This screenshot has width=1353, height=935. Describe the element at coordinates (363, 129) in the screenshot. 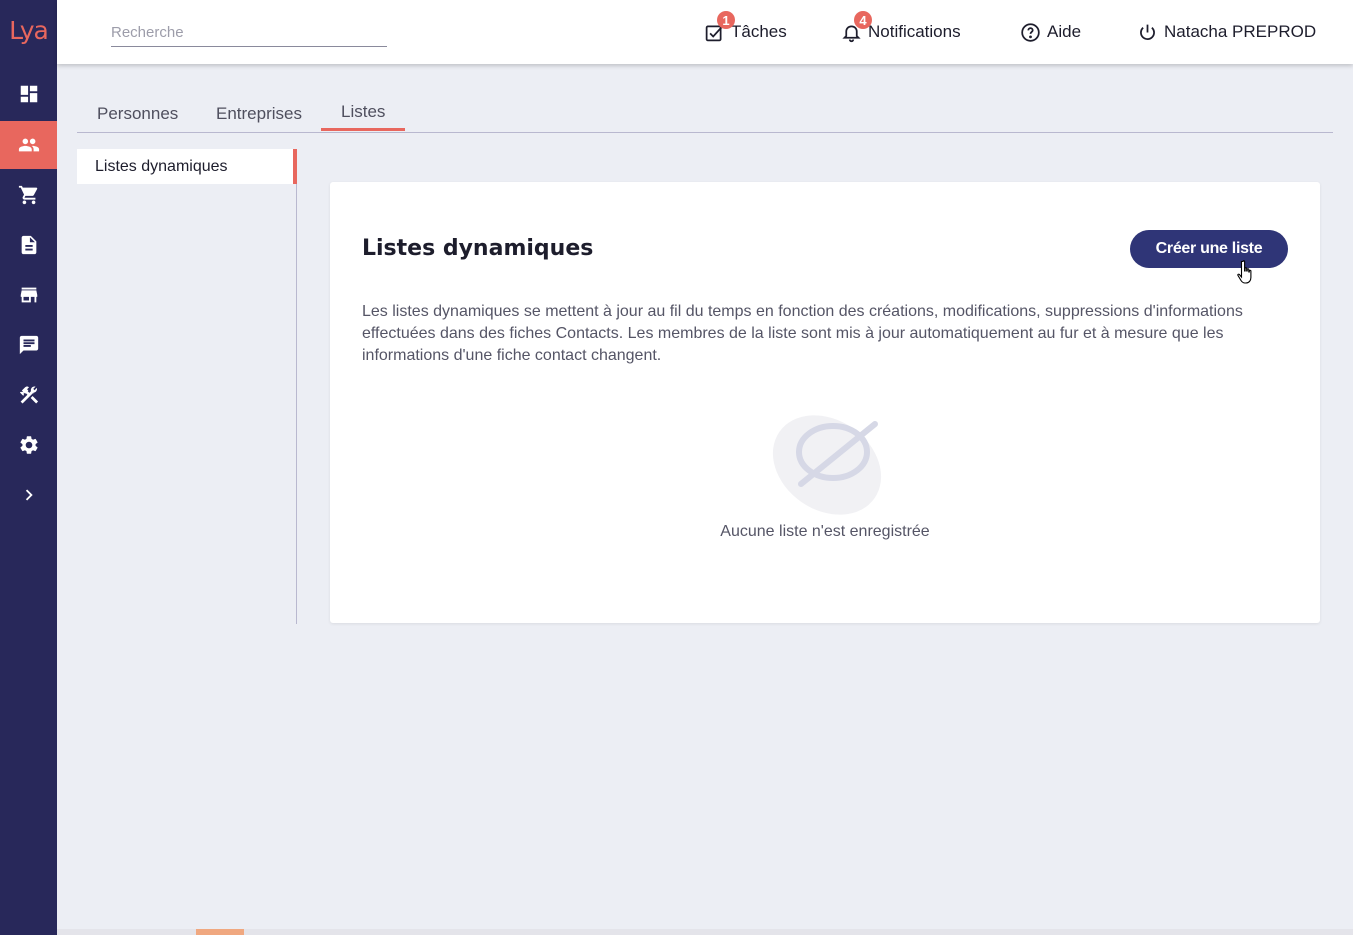

I see `active-tab-indicator` at that location.